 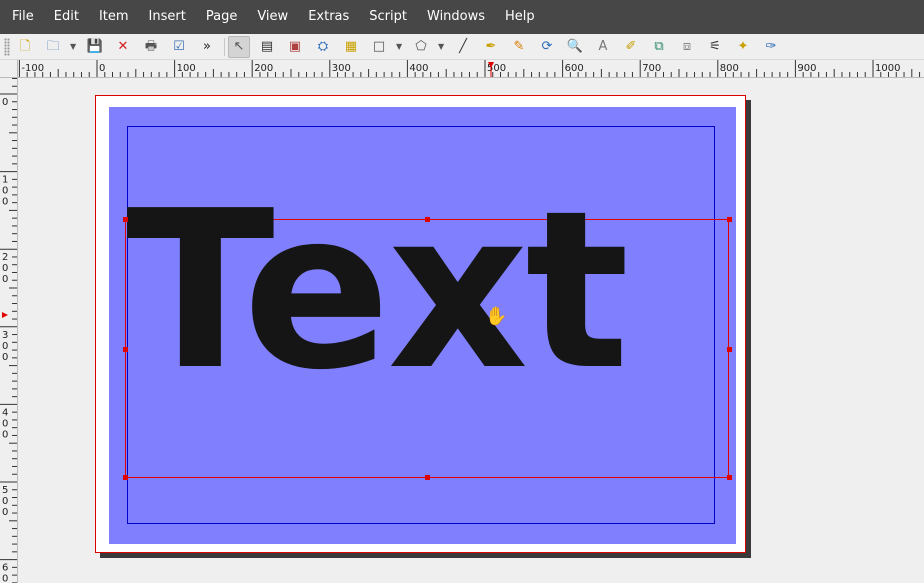 I want to click on main-toolbar: 🗋 🗀 ▼ 💾 ✕ 🖶 ☑ » ↖ ▤ ▣ ⛭ ▦ □ ▼ ⬠ ▼ ╱ ✒ ✎ ⟳ 🔍 A ✐ ⧉ ⧈ ⚟ ✦ ✑, so click(x=462, y=47).